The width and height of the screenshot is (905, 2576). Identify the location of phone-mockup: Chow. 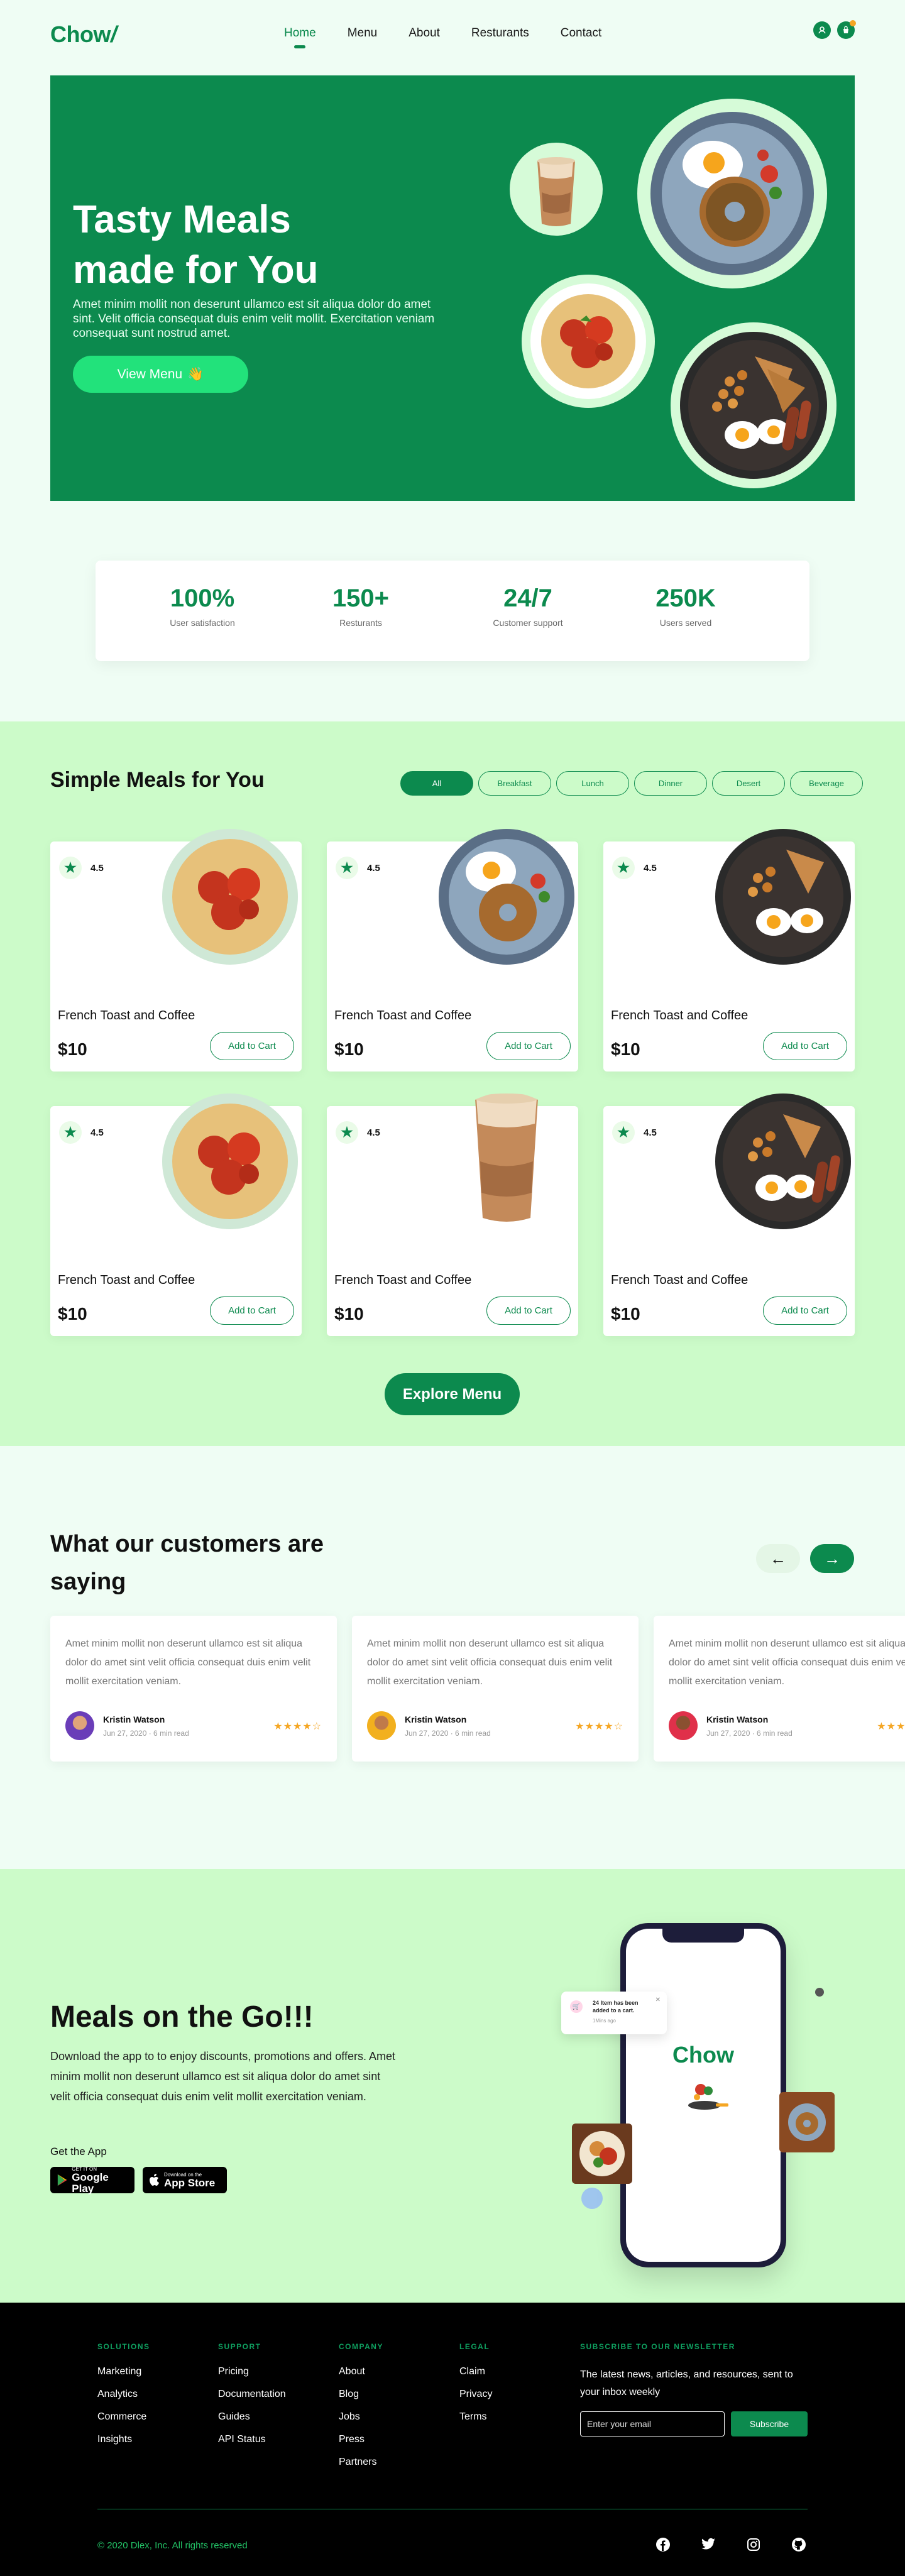
(703, 2095).